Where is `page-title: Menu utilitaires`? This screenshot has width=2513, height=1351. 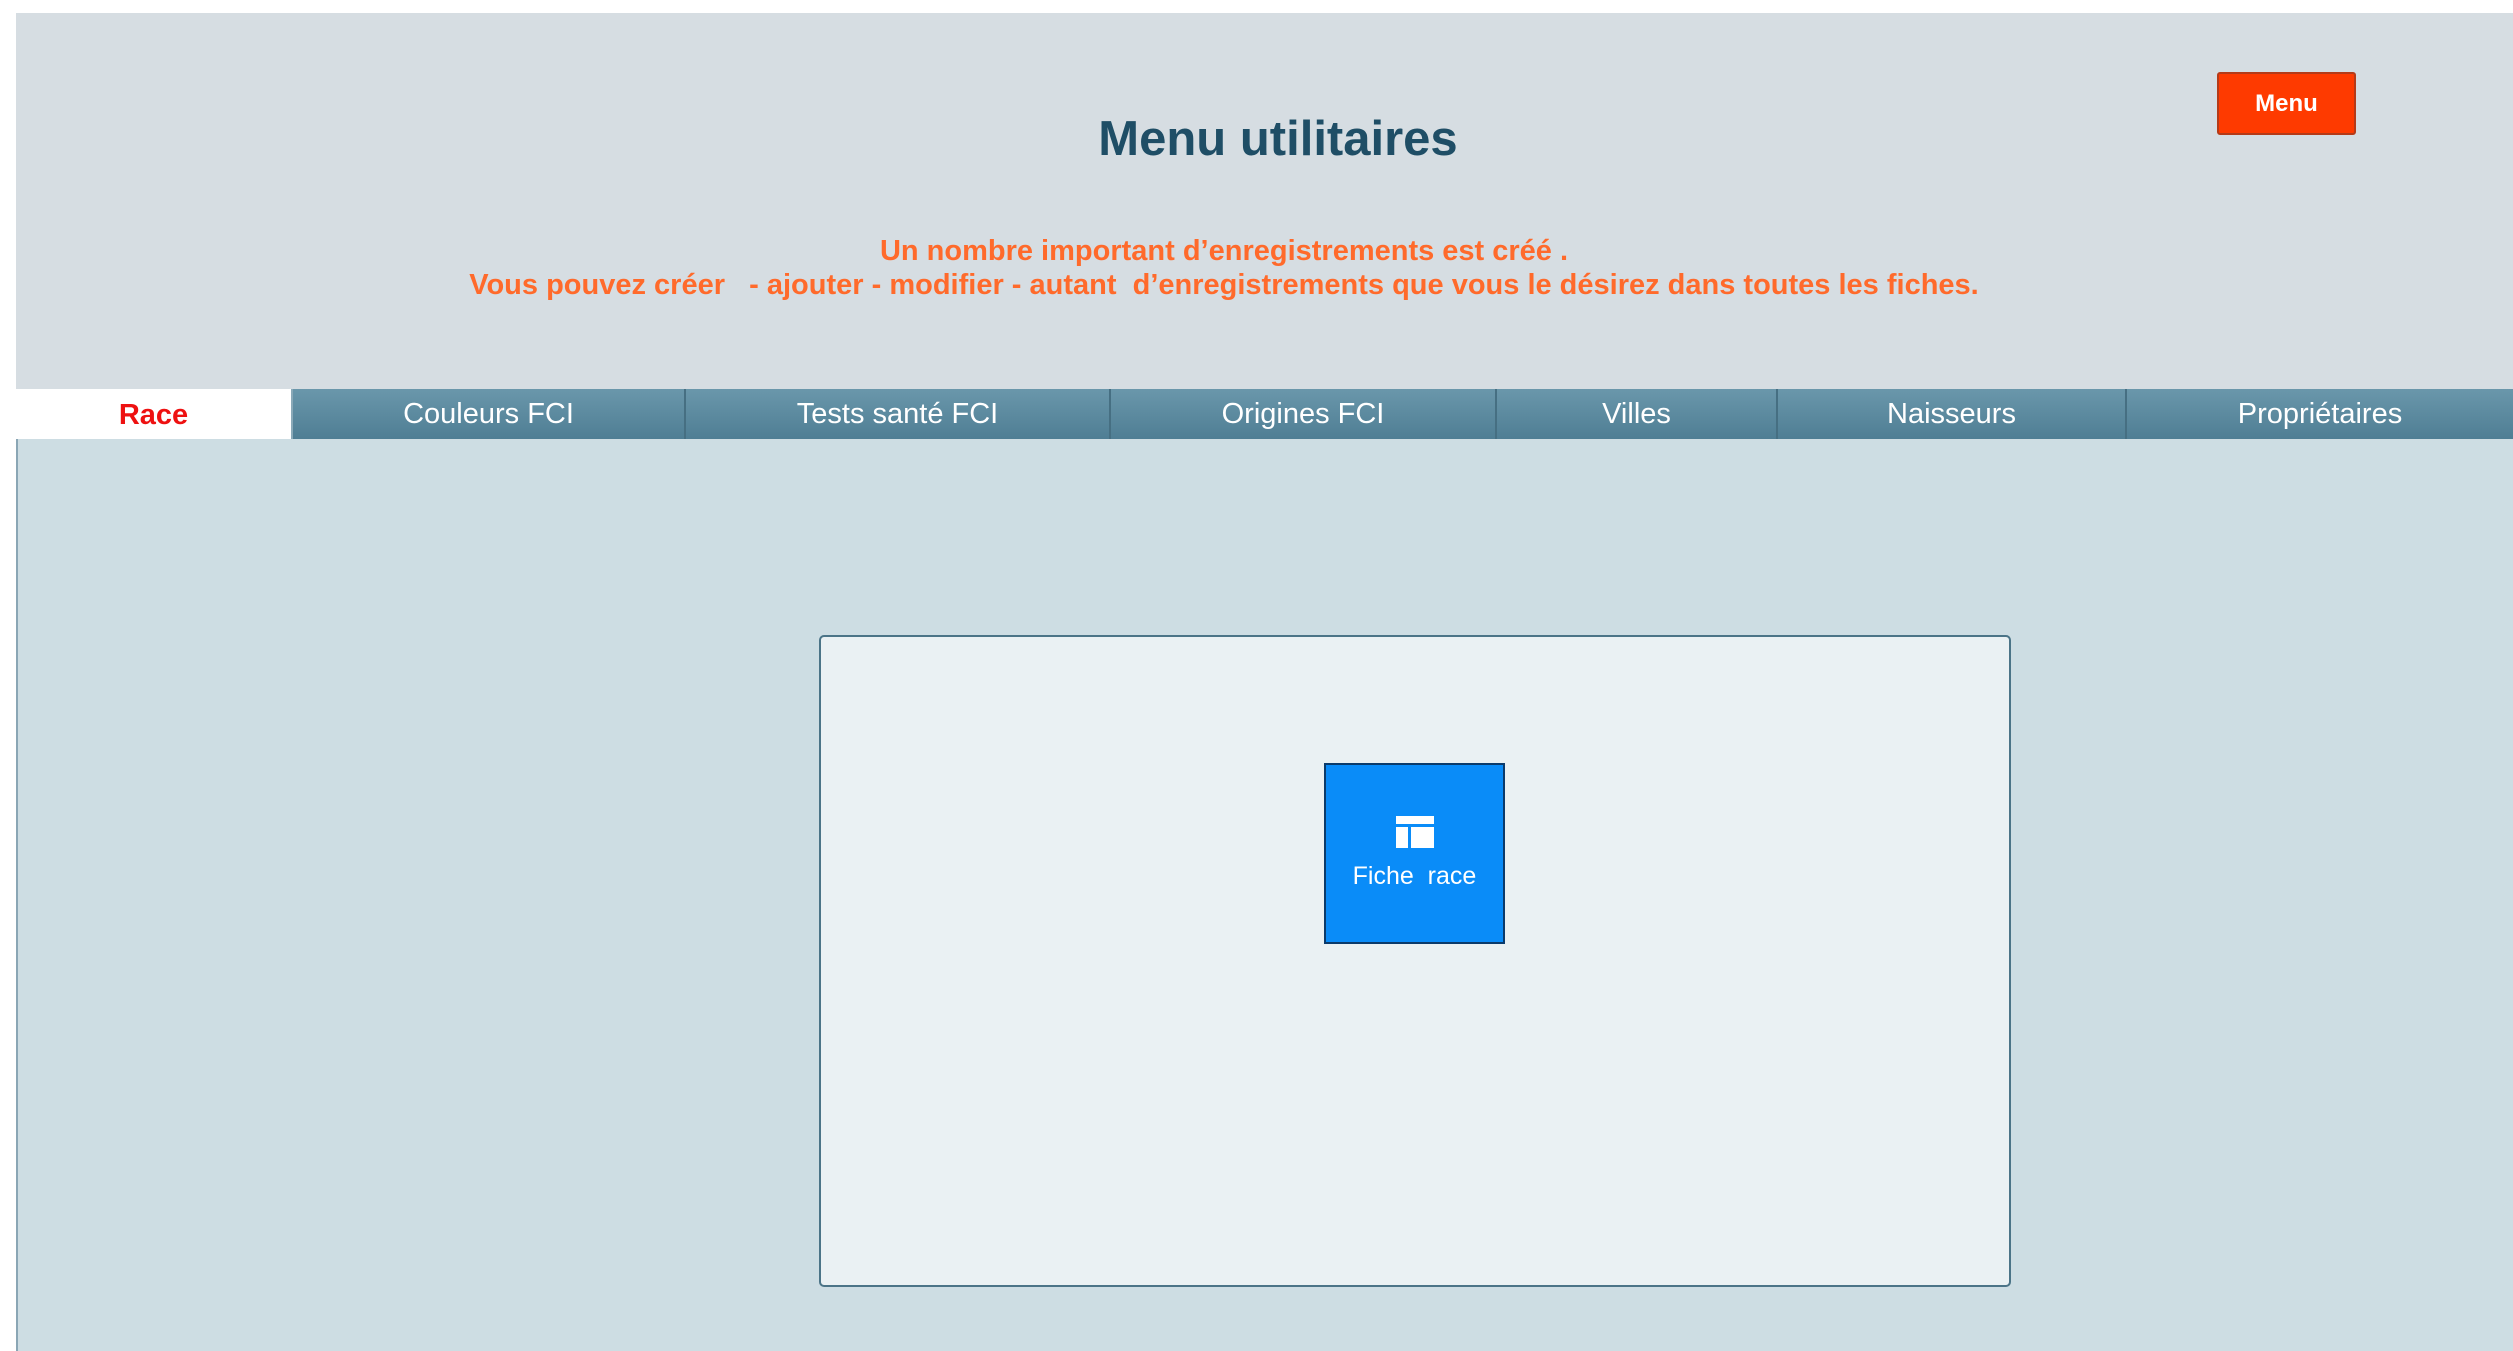 page-title: Menu utilitaires is located at coordinates (1278, 139).